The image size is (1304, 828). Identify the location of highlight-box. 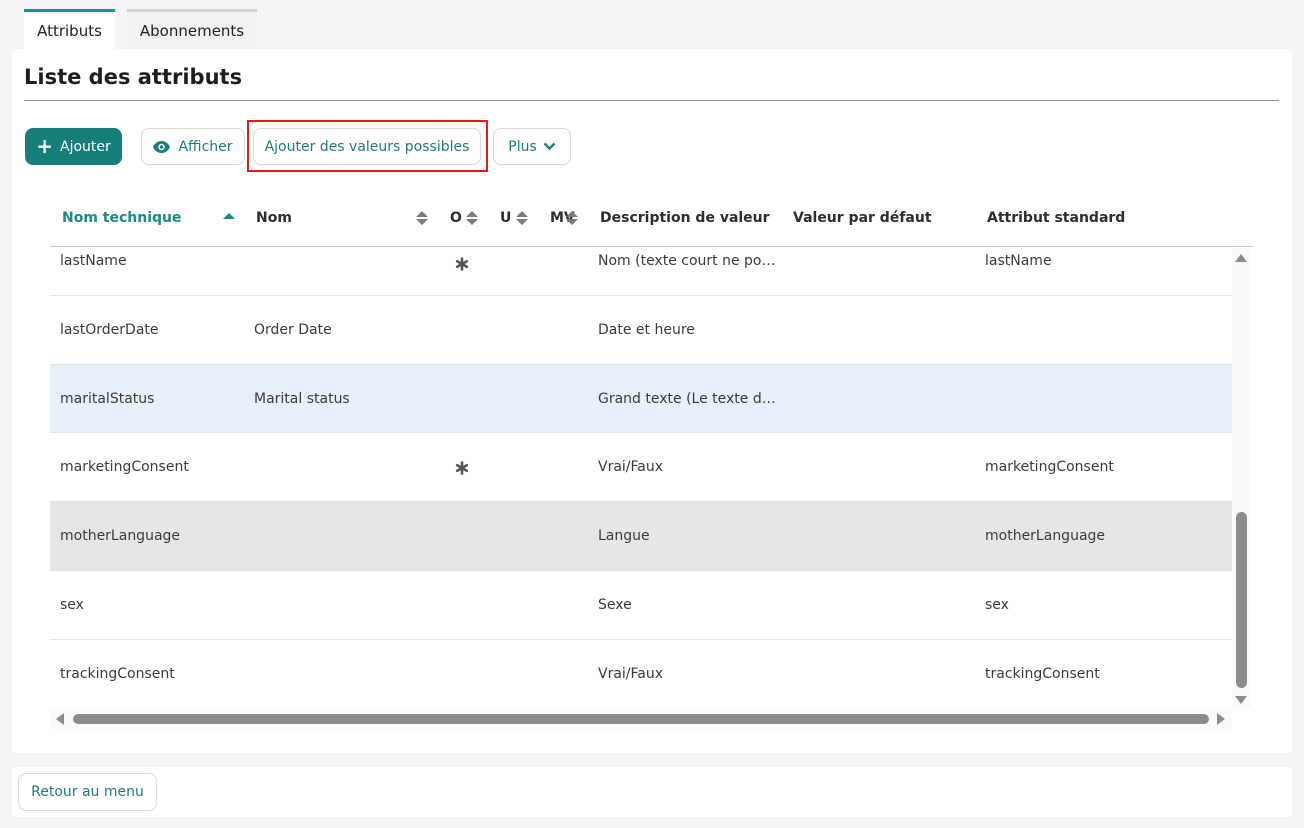
(367, 146).